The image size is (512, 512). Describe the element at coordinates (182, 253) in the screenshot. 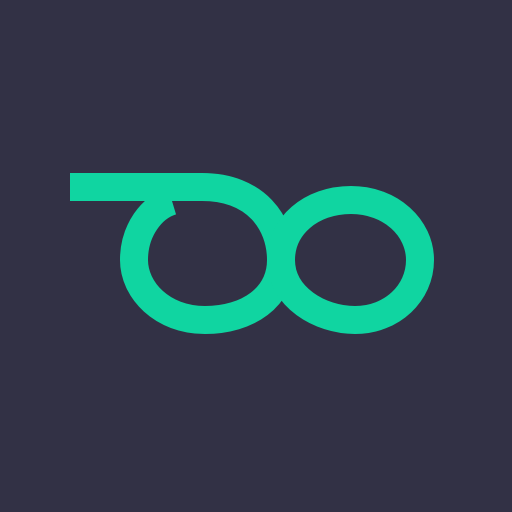

I see `logo-stroke-left` at that location.